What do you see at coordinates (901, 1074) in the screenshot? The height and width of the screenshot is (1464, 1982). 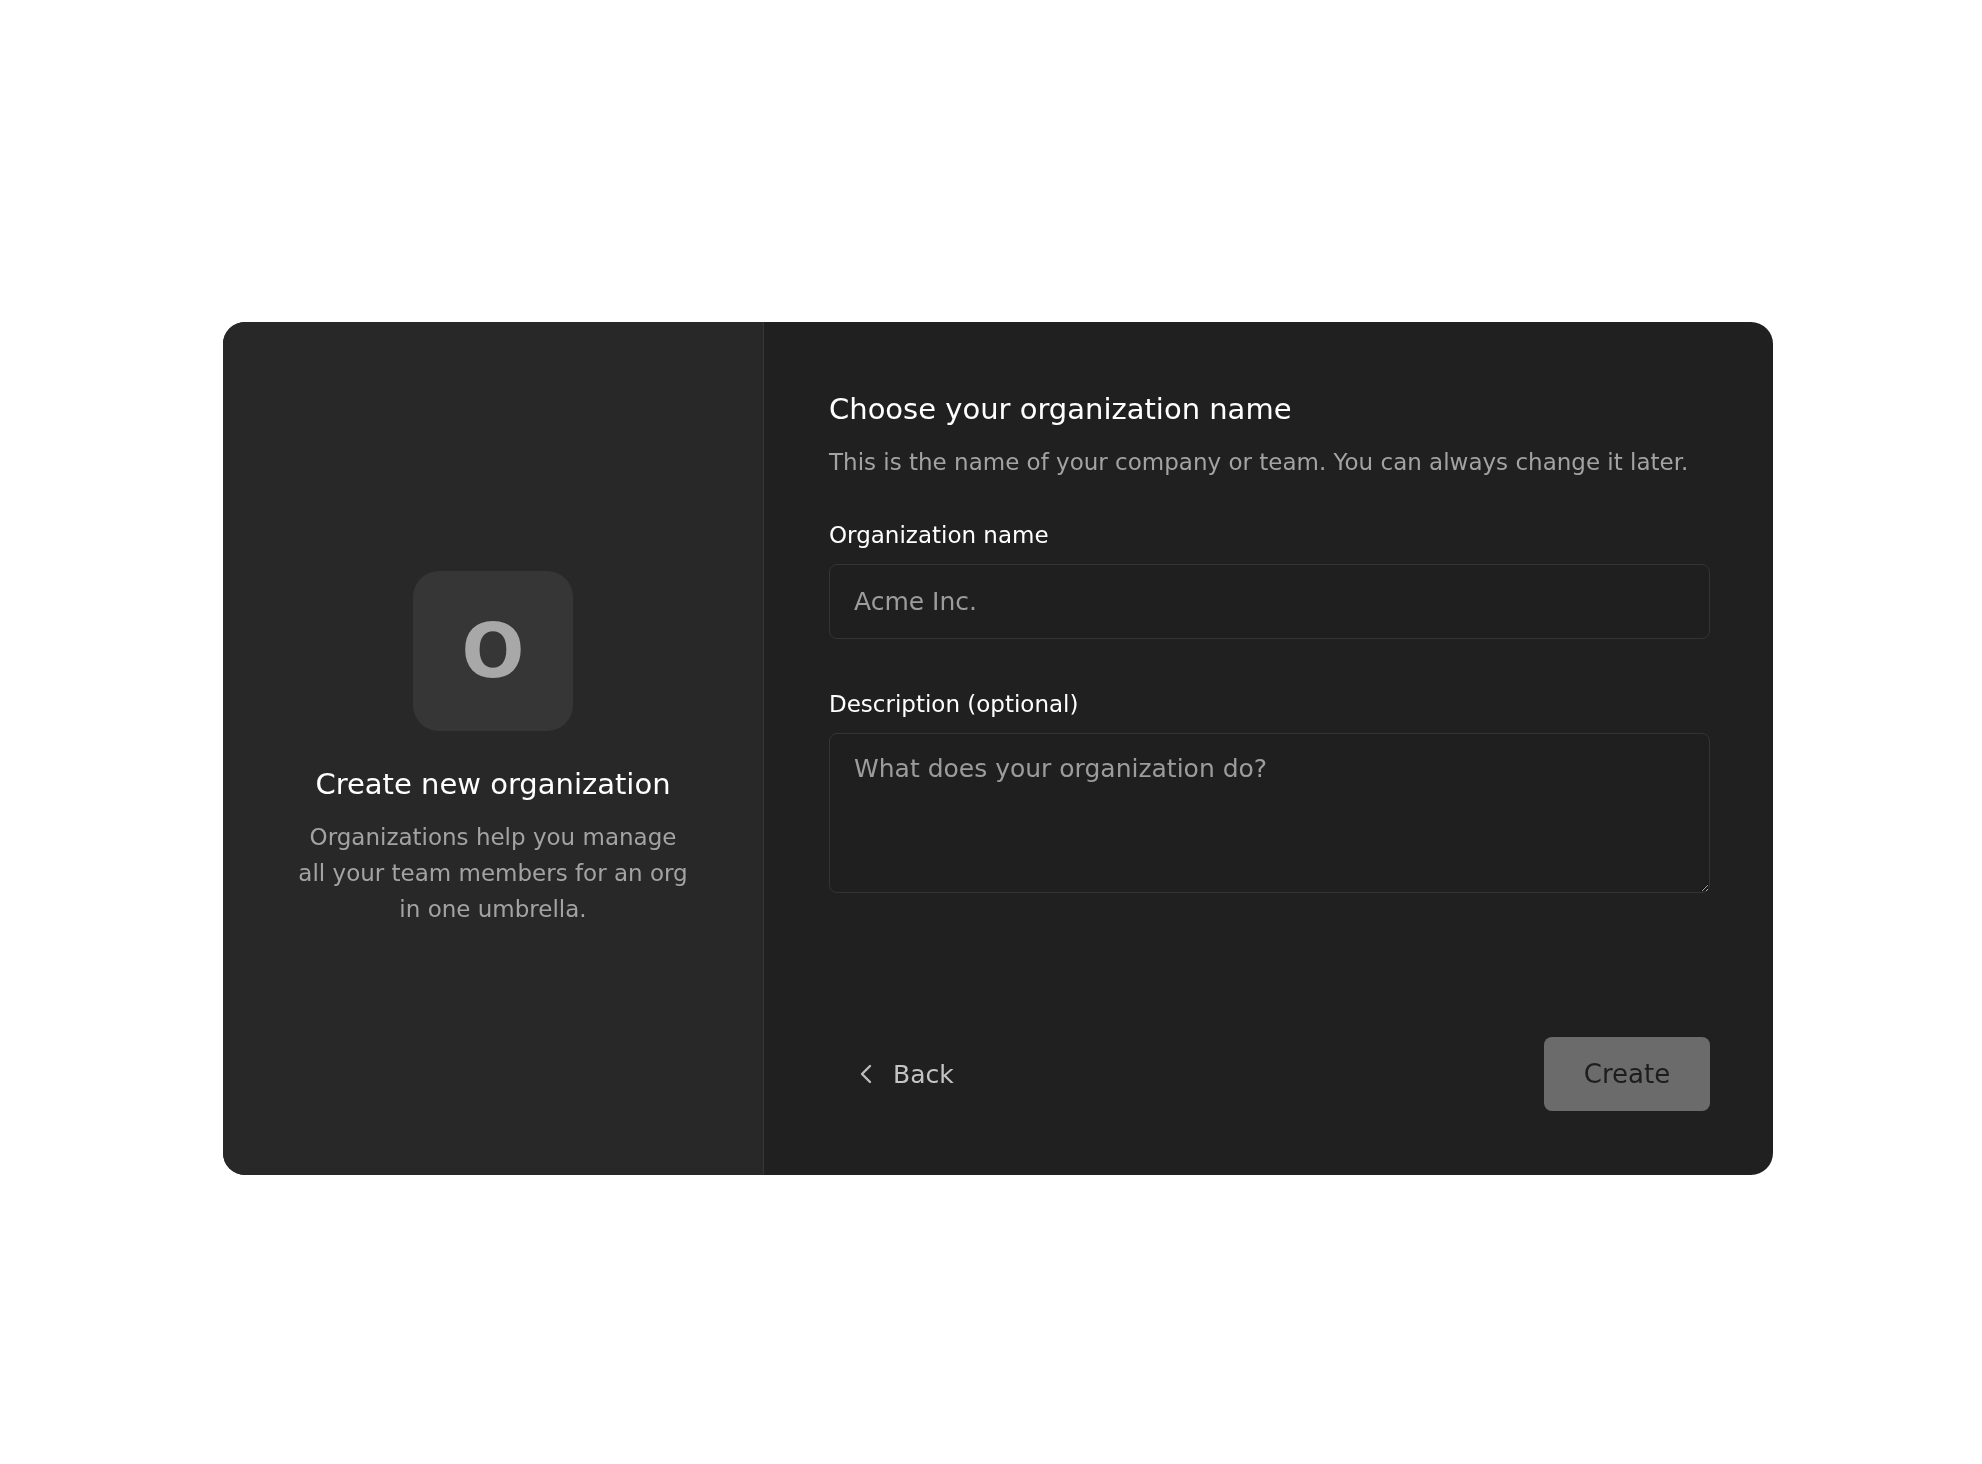 I see `back-button: Back` at bounding box center [901, 1074].